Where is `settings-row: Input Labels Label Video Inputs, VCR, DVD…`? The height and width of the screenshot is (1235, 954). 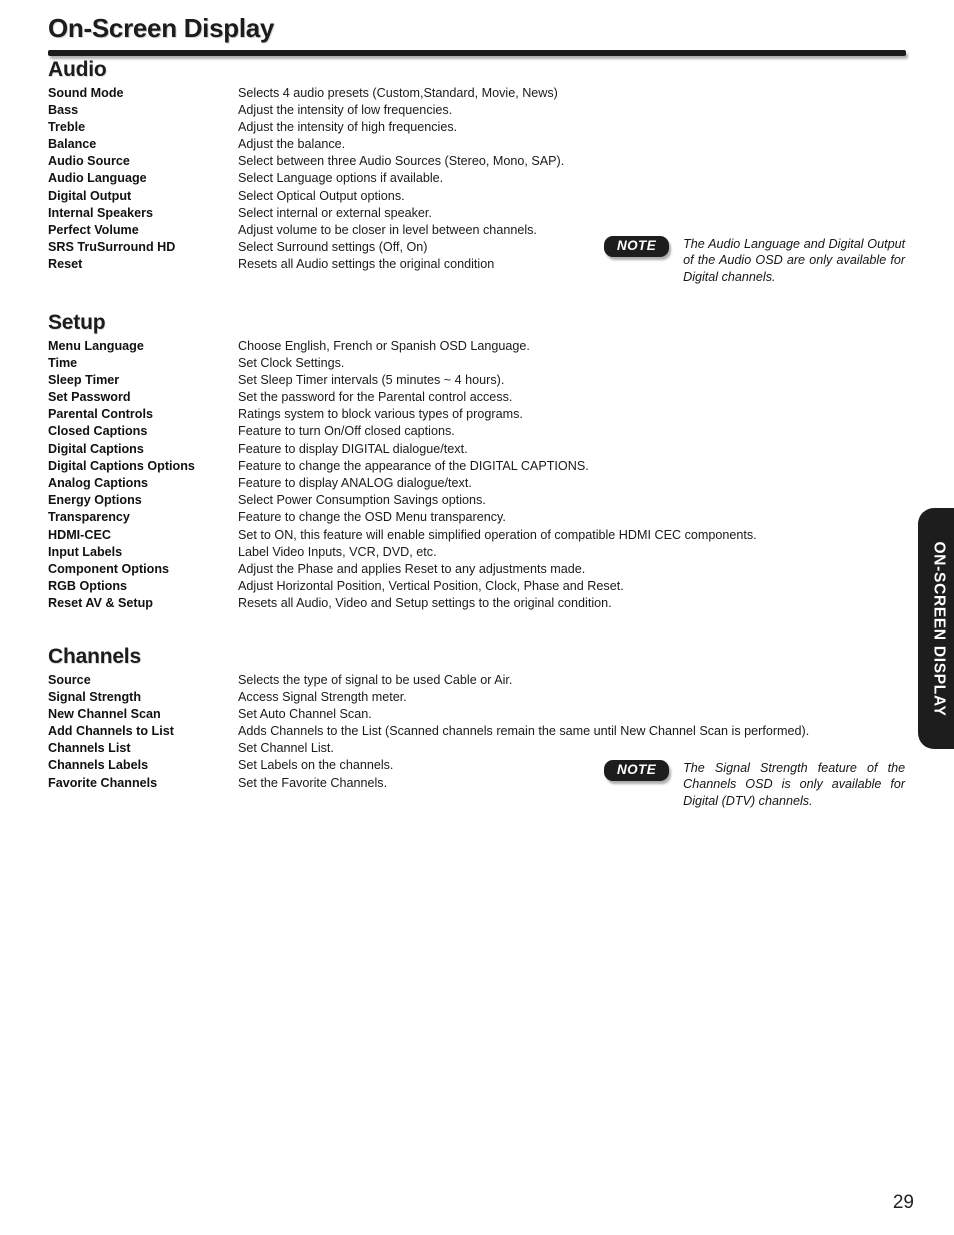 settings-row: Input Labels Label Video Inputs, VCR, DVD… is located at coordinates (478, 552).